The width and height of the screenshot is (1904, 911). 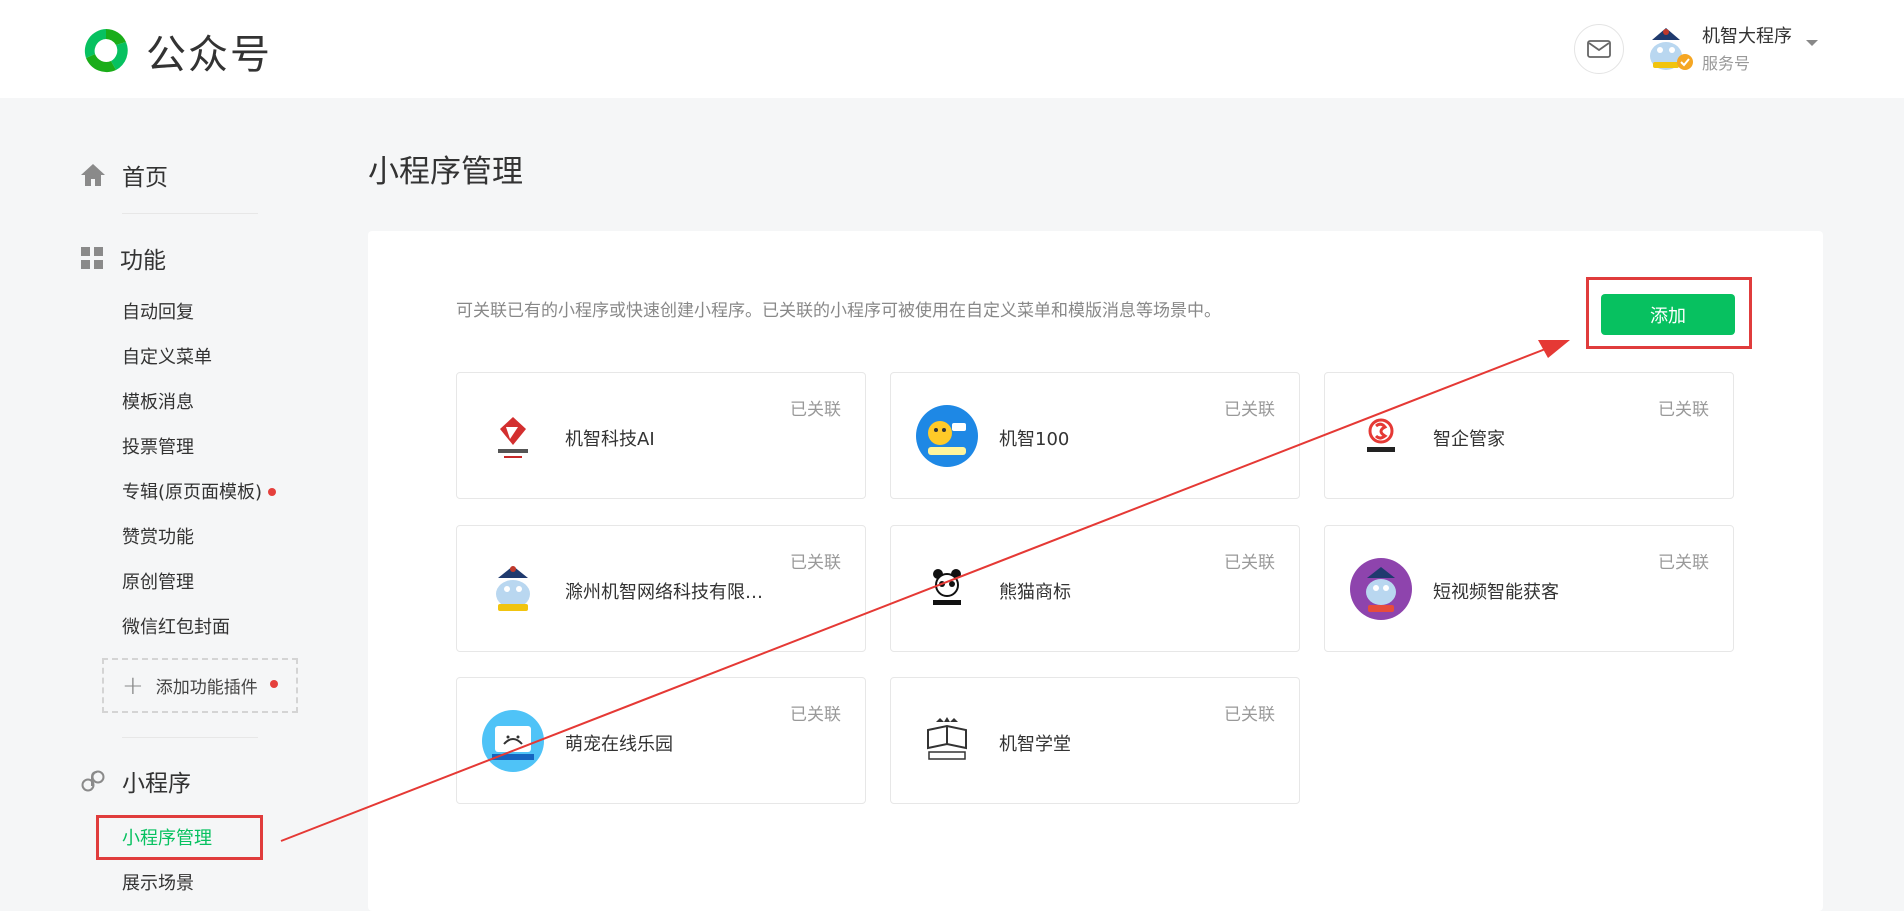 I want to click on chuzhou-jizhi-logo-icon, so click(x=513, y=589).